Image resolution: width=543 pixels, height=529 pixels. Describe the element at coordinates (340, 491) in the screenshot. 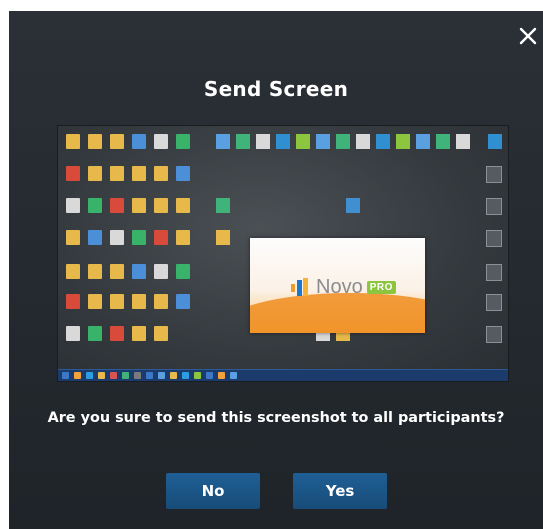

I see `yes-button: Yes` at that location.